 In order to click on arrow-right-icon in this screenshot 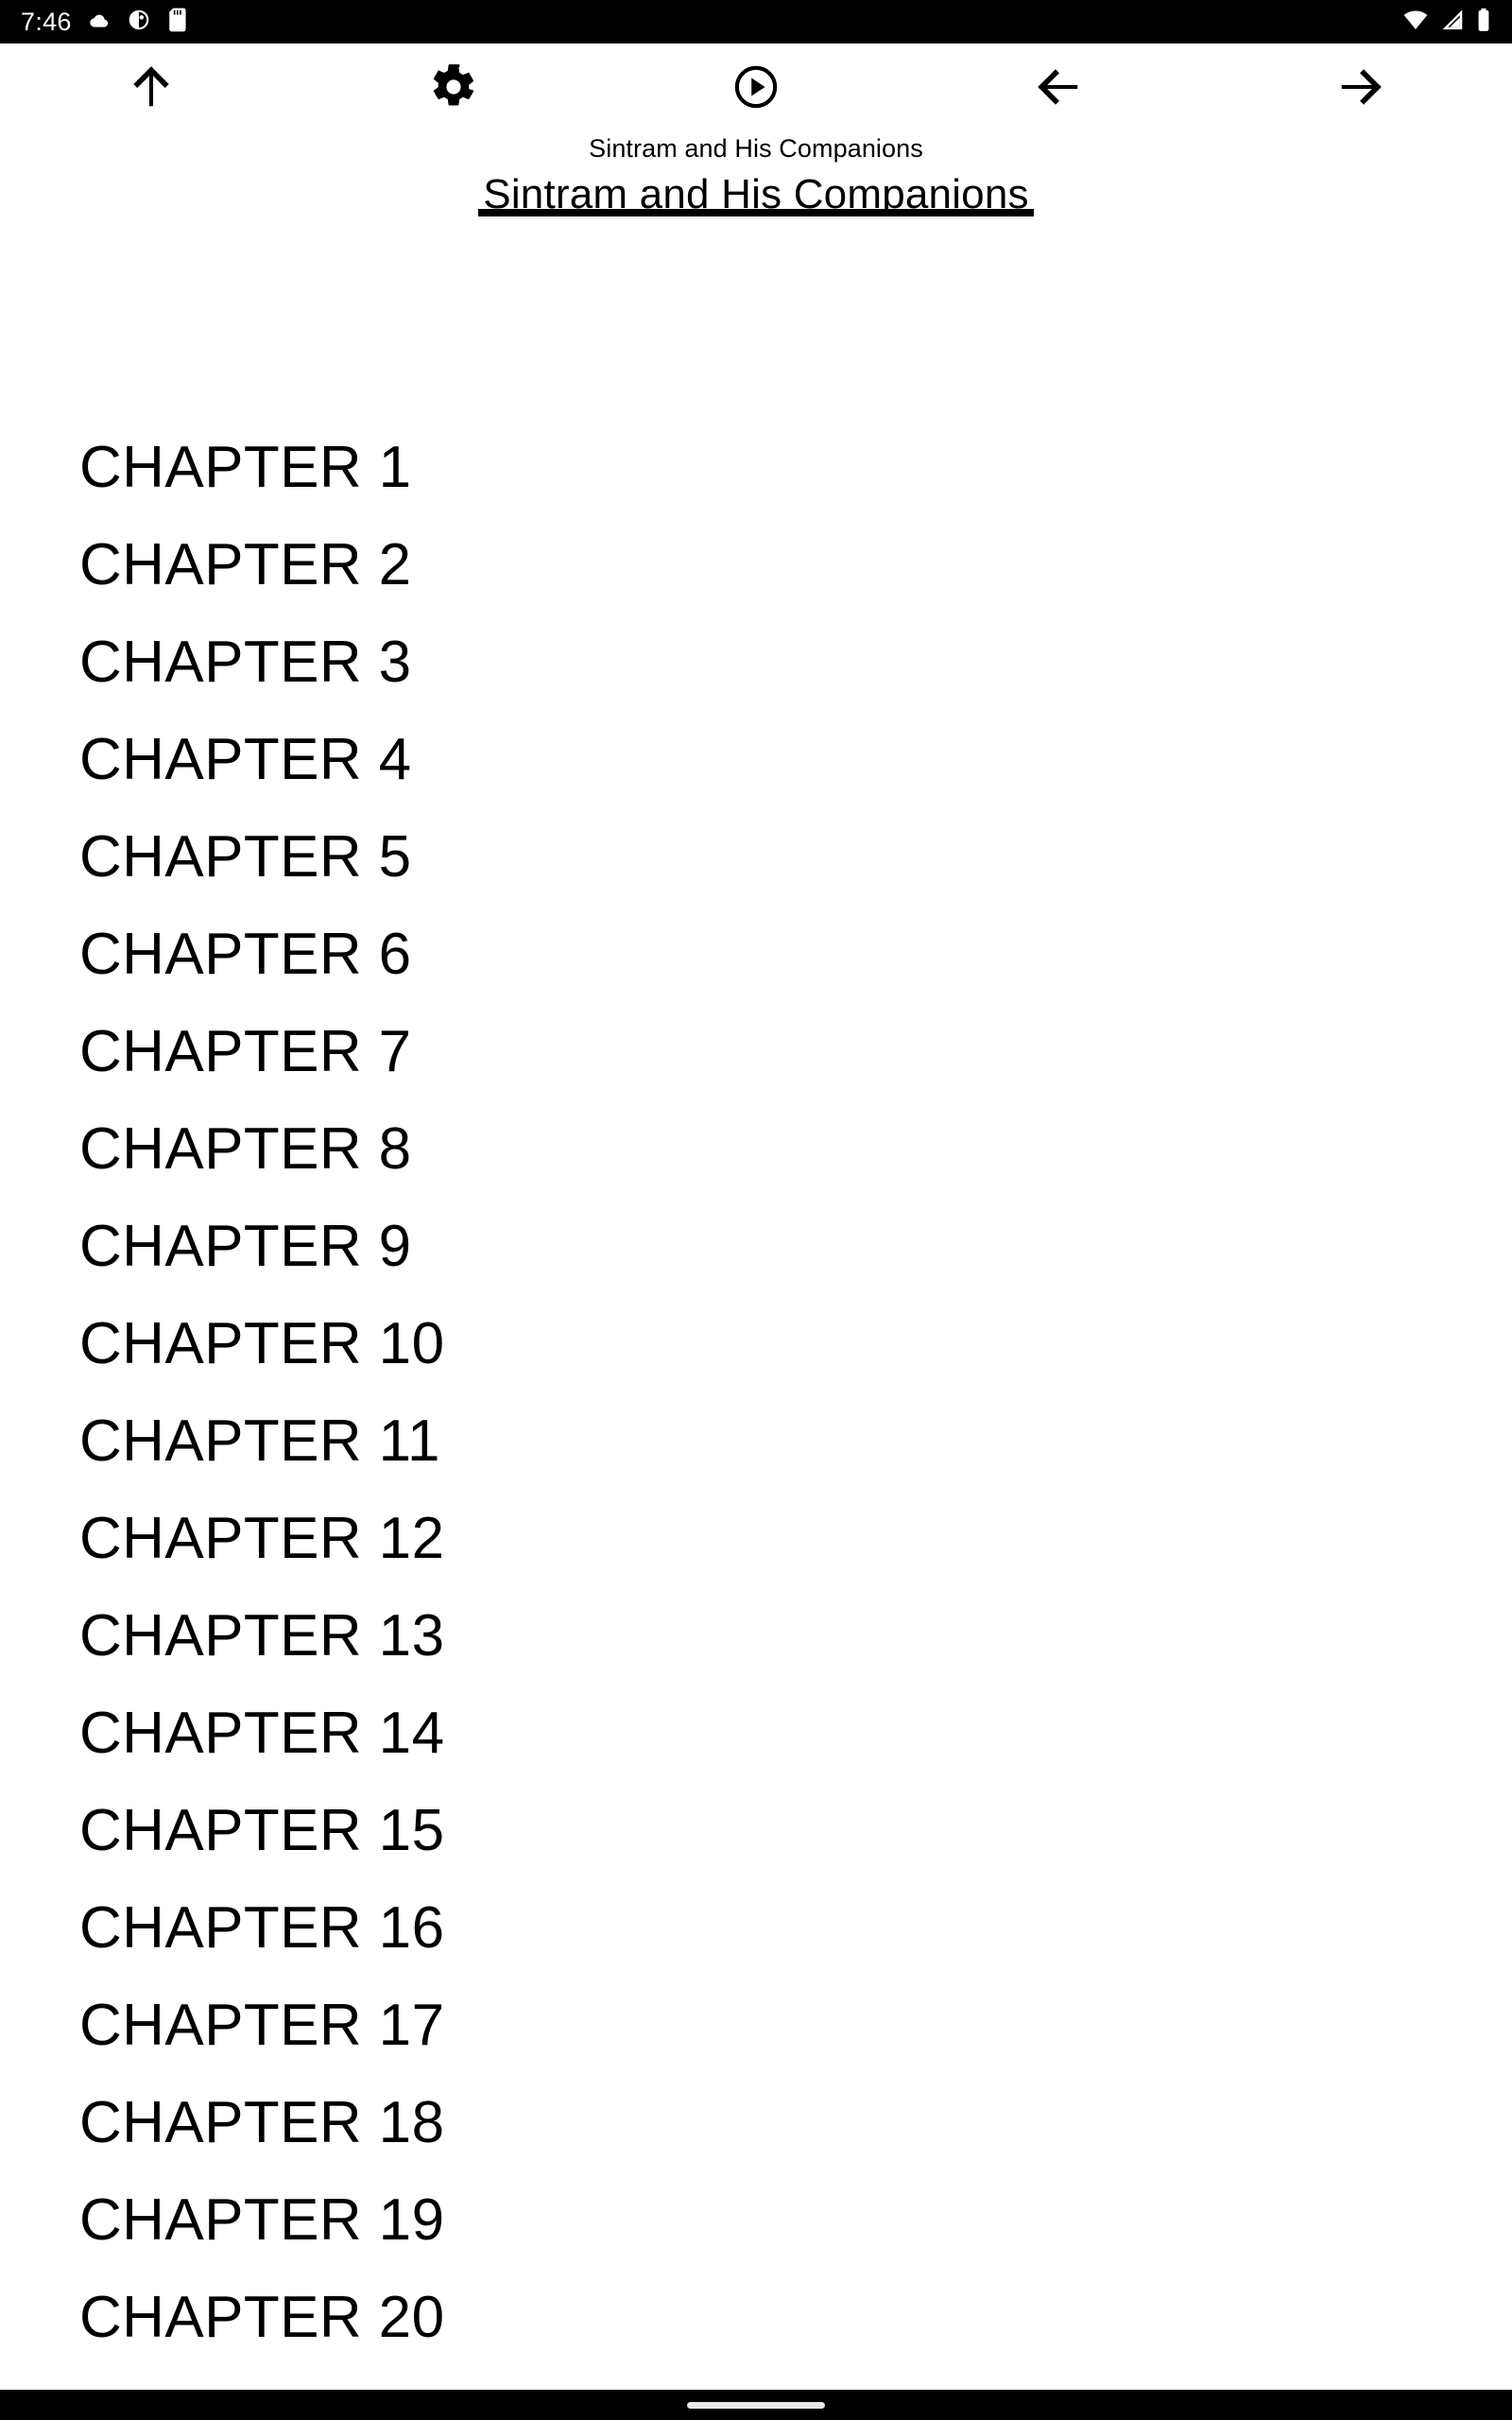, I will do `click(1360, 88)`.